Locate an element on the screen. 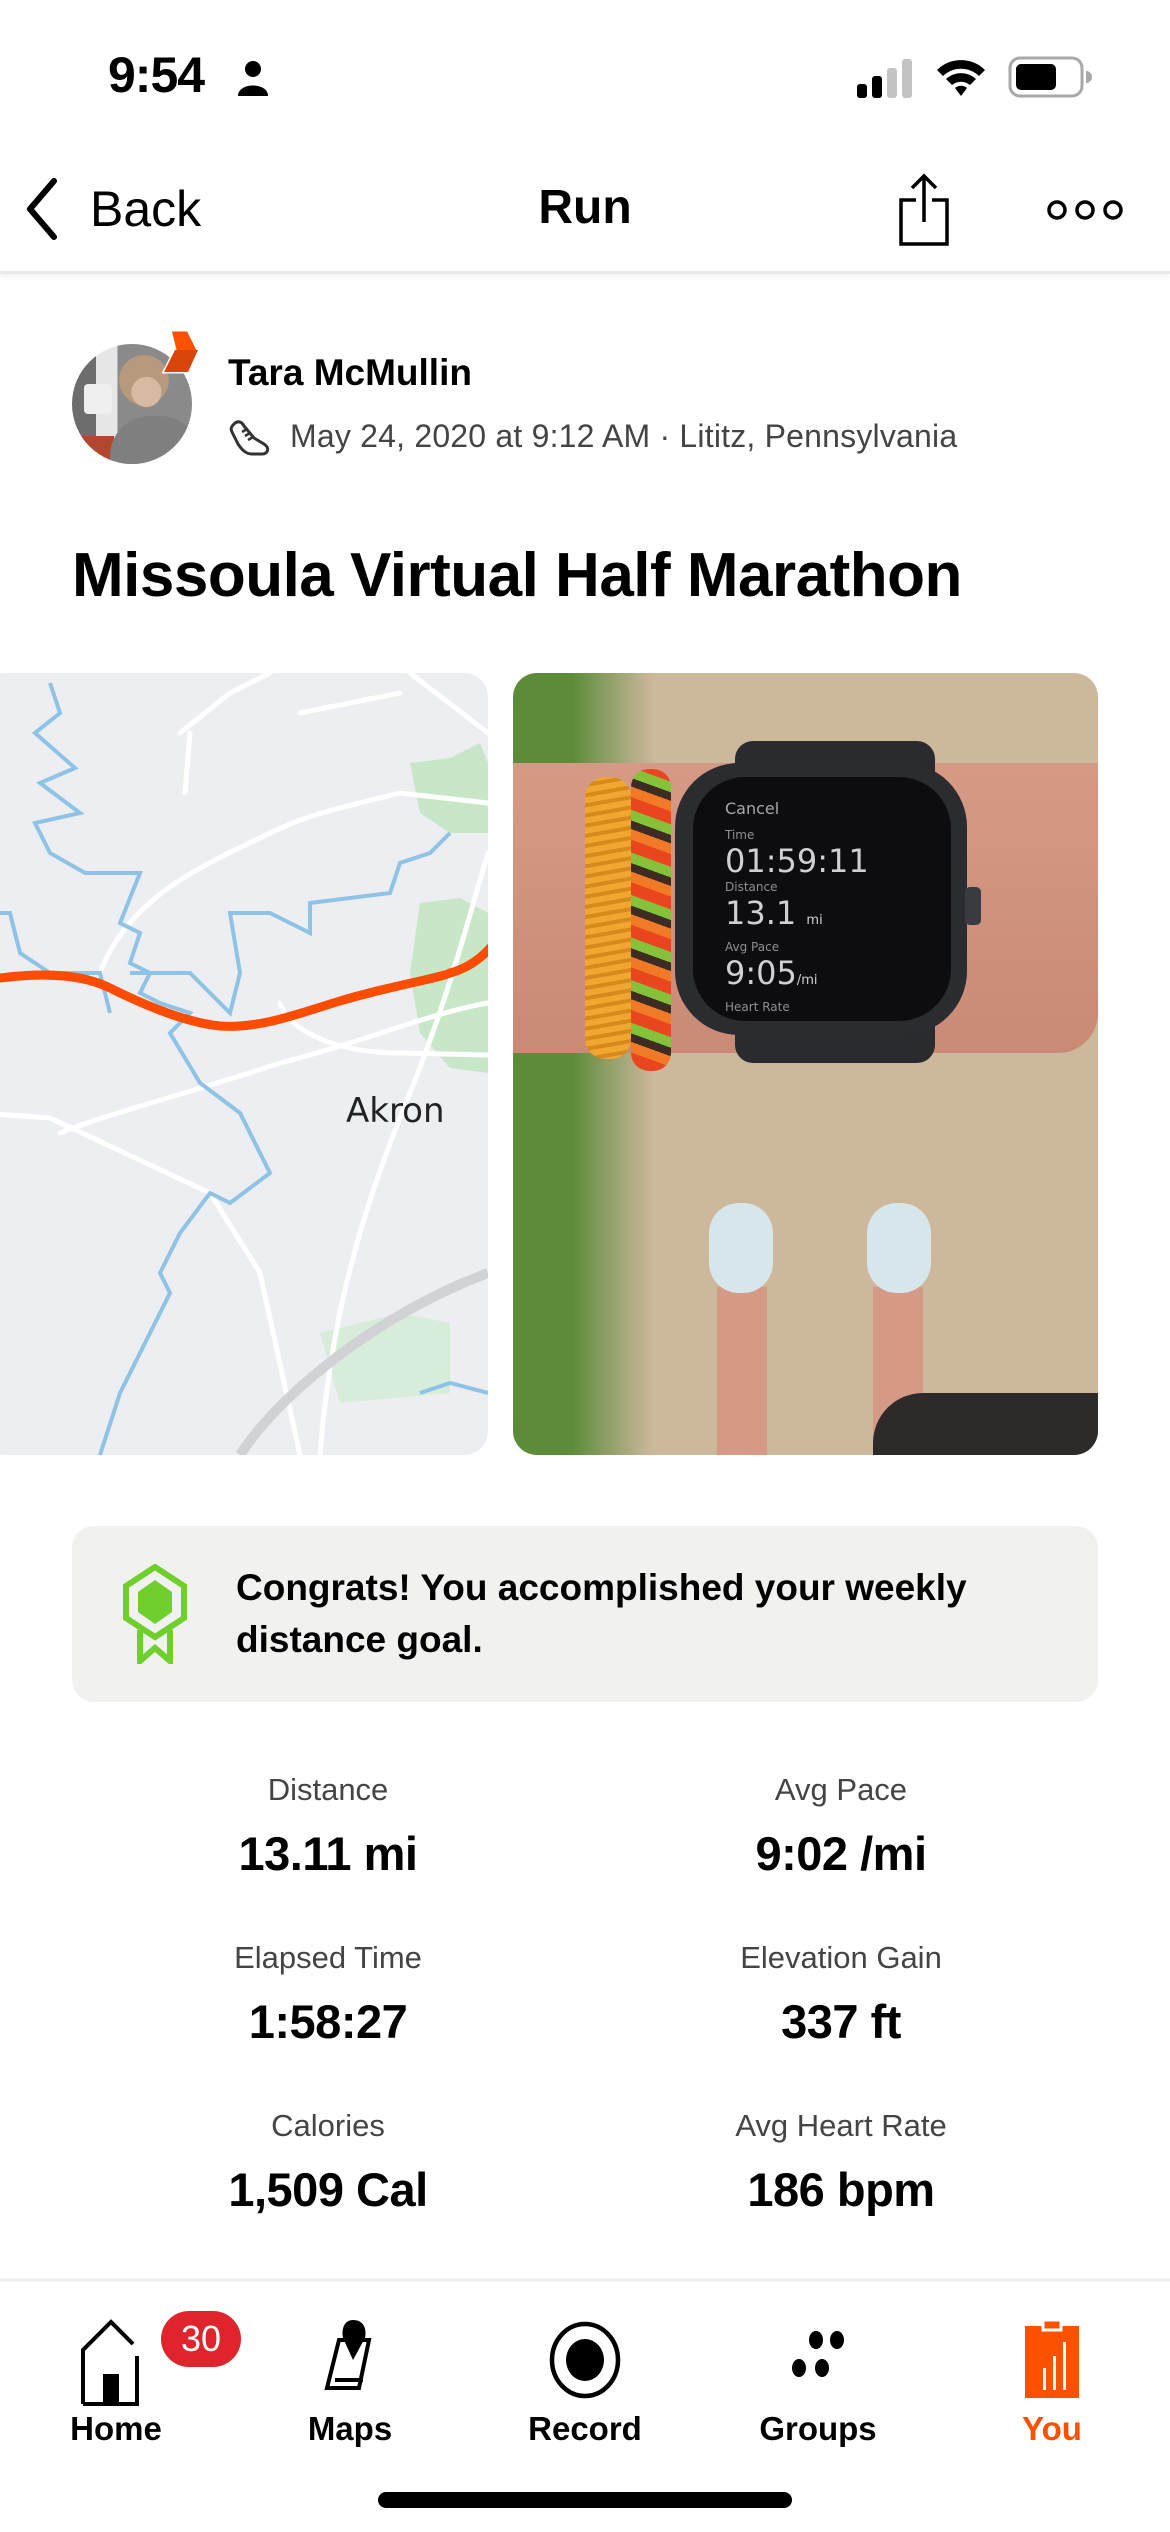 This screenshot has height=2532, width=1170. tab-label: Groups is located at coordinates (818, 2428).